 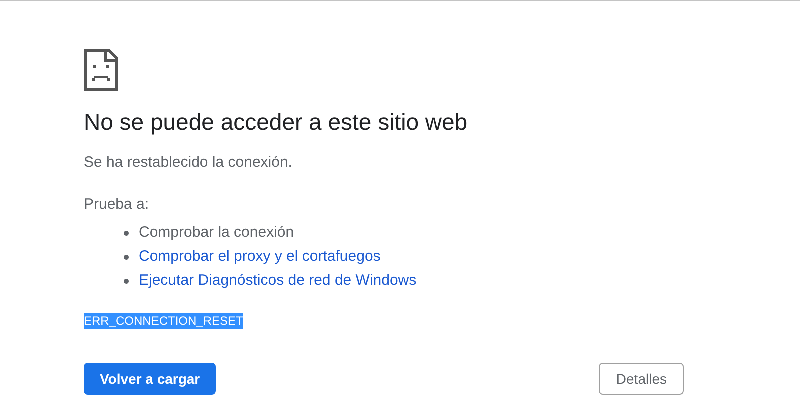 What do you see at coordinates (276, 122) in the screenshot?
I see `error-title: No se puede acceder a este sitio web` at bounding box center [276, 122].